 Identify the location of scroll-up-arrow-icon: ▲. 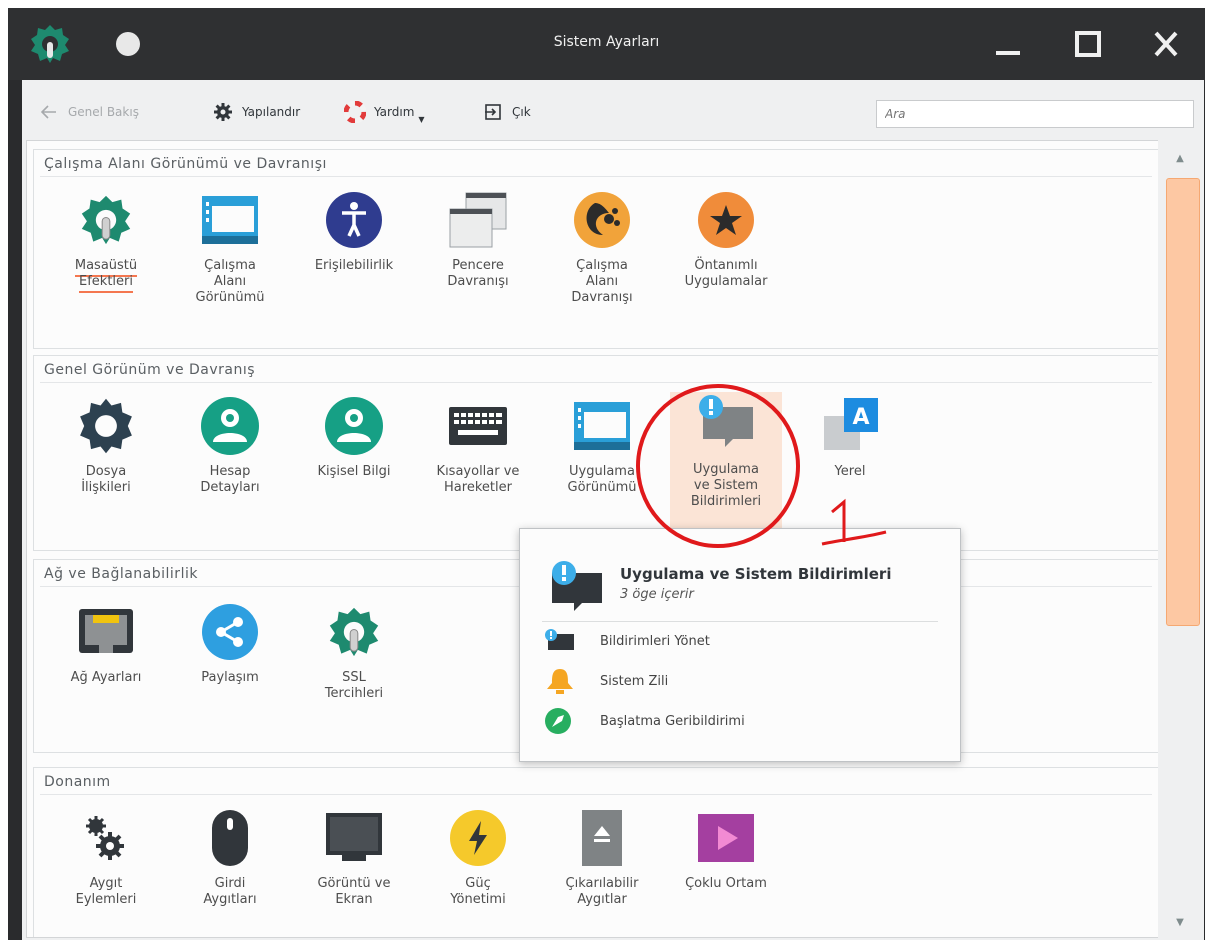
(1180, 158).